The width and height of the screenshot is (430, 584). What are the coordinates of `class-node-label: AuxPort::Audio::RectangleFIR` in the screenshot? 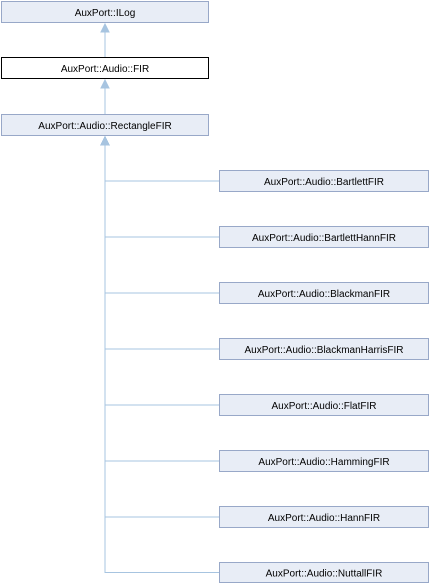 It's located at (104, 126).